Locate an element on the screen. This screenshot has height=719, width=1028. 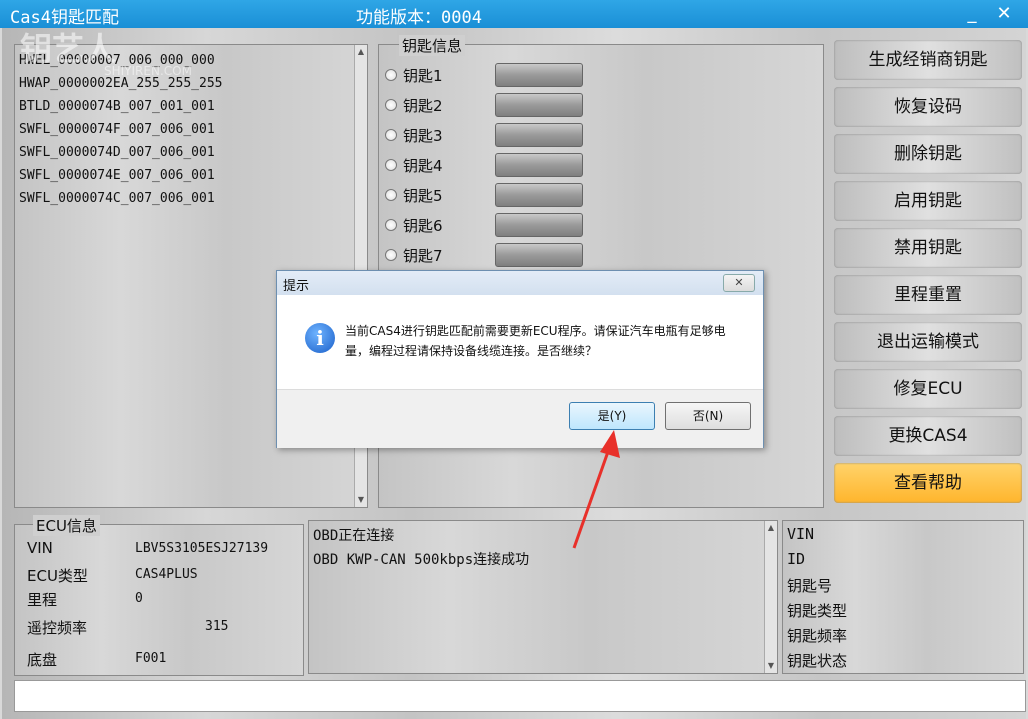
log-line: OBD正在连接 is located at coordinates (354, 536).